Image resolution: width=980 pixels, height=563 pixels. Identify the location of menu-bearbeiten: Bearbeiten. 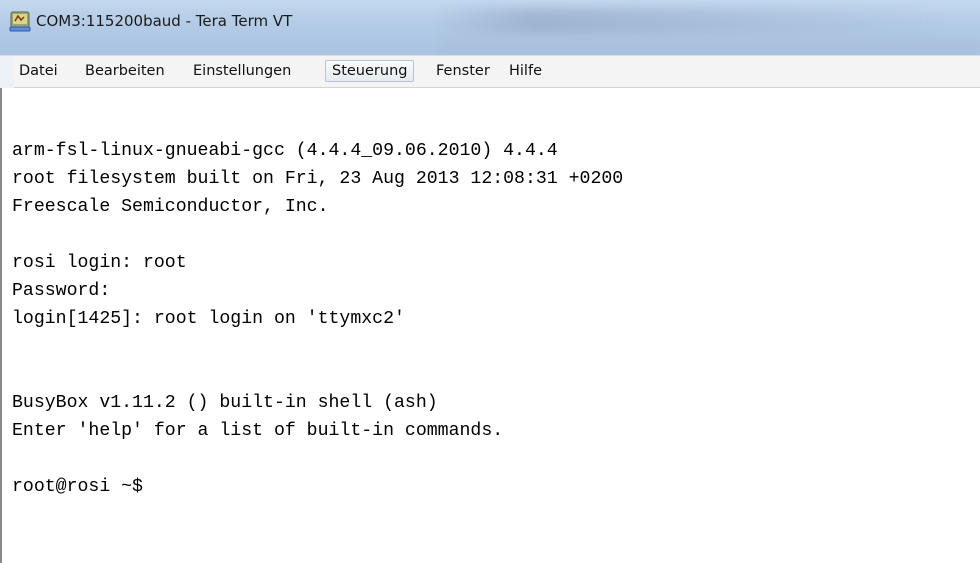
(125, 71).